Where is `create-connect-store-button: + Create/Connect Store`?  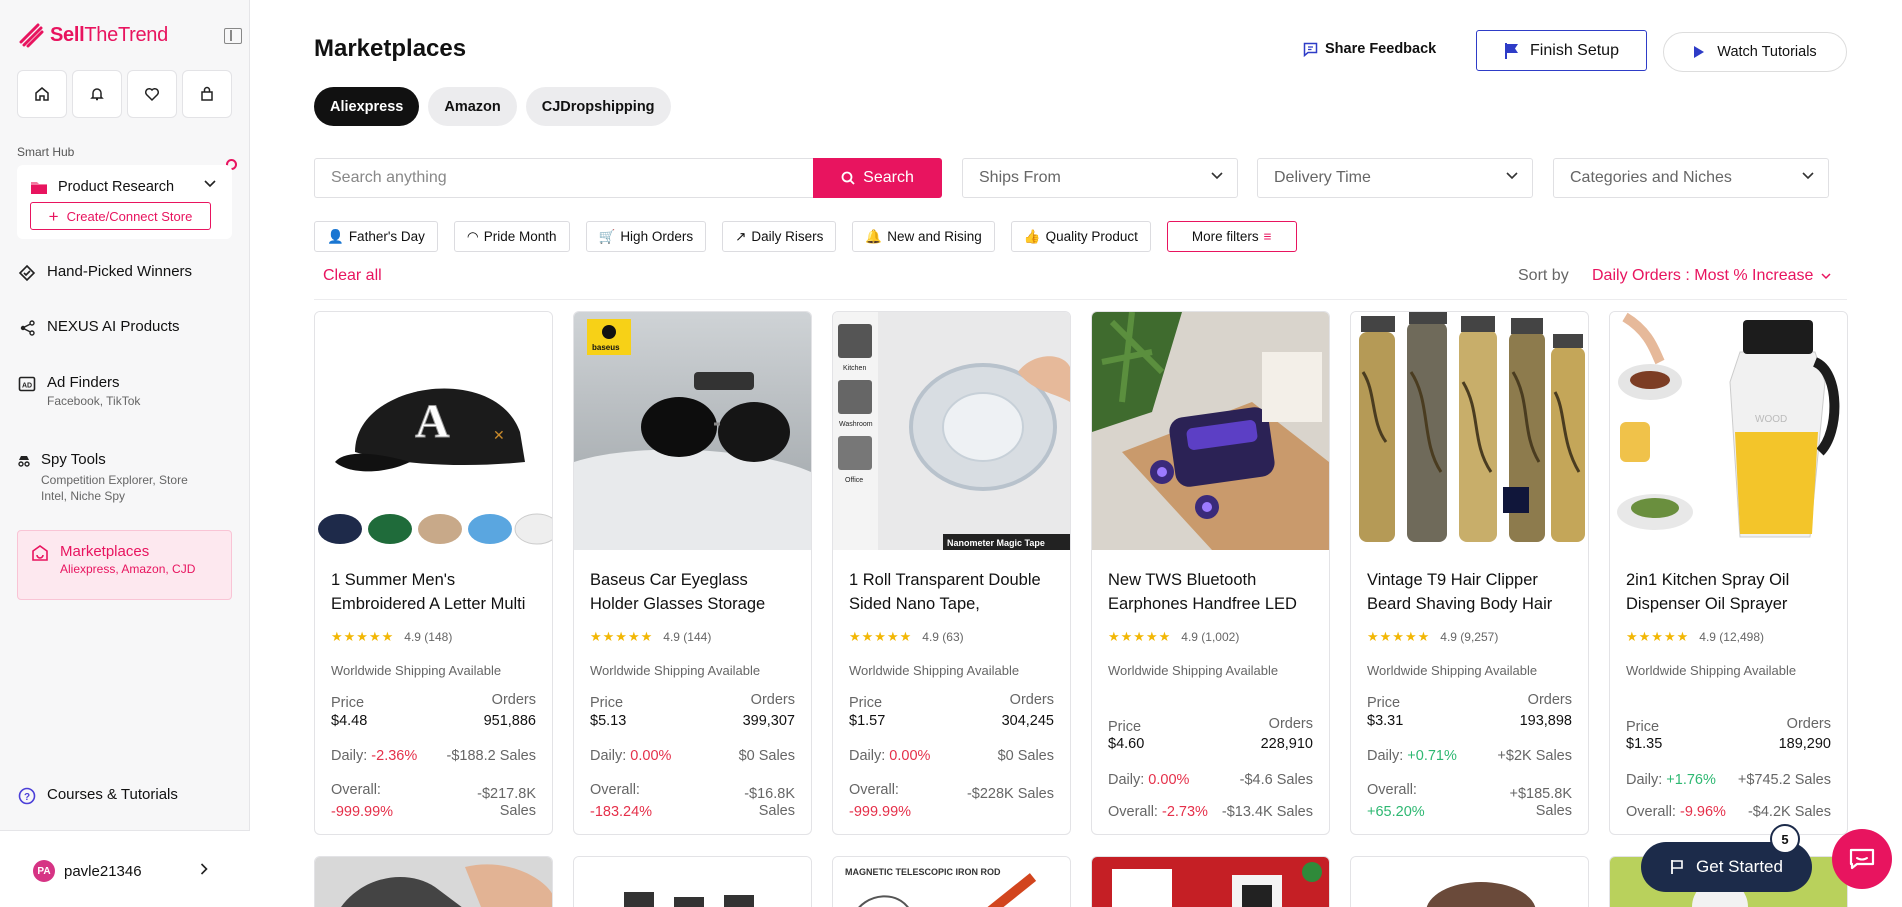
create-connect-store-button: + Create/Connect Store is located at coordinates (120, 216).